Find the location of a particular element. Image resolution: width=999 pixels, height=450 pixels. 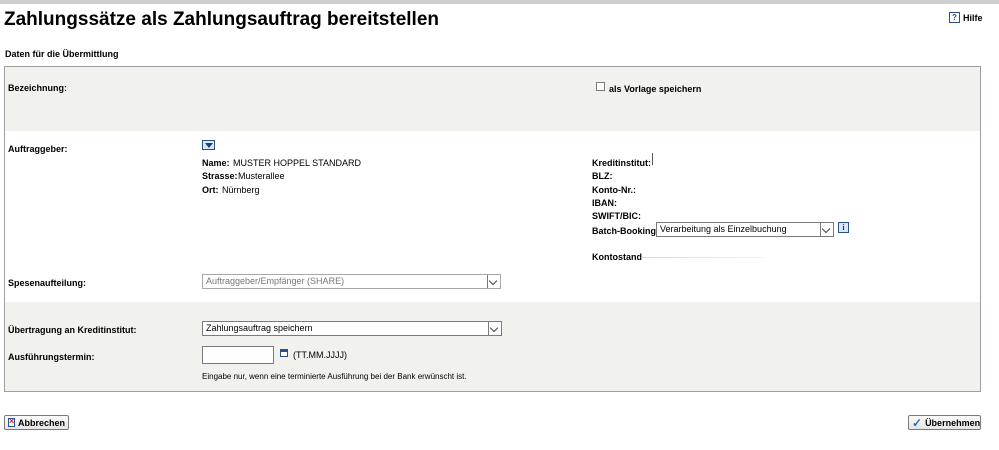

kontostand-label: Kontostand is located at coordinates (617, 257).